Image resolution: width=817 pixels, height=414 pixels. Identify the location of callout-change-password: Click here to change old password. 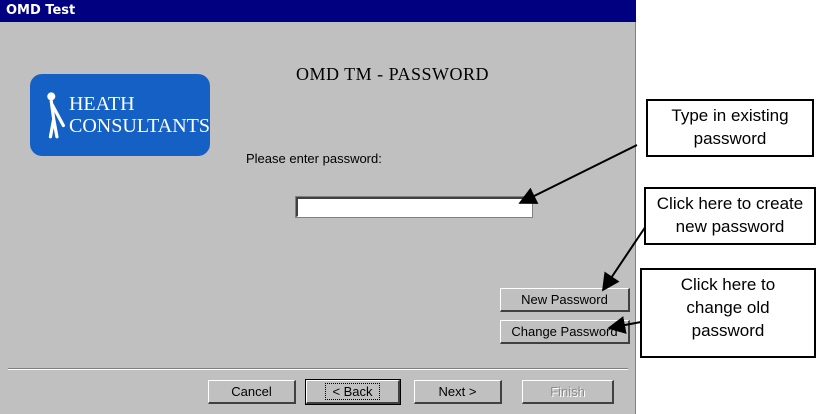
(728, 313).